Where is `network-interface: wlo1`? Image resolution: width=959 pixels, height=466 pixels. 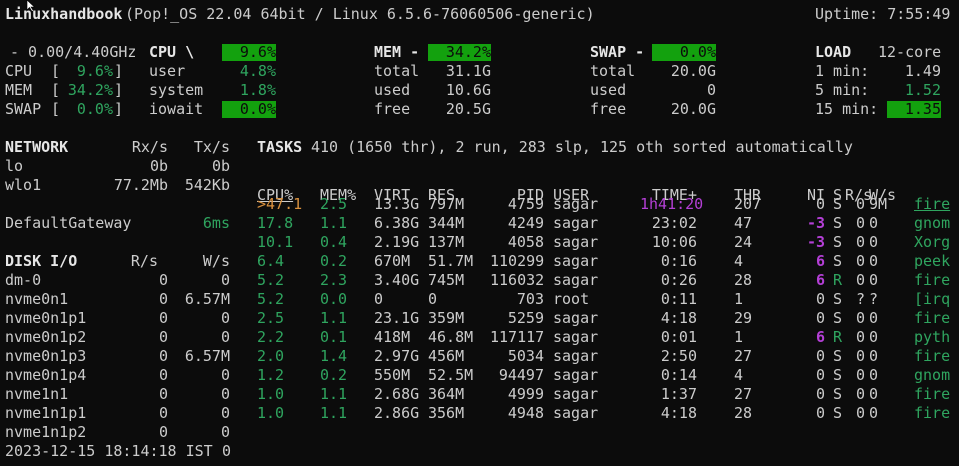 network-interface: wlo1 is located at coordinates (23, 185).